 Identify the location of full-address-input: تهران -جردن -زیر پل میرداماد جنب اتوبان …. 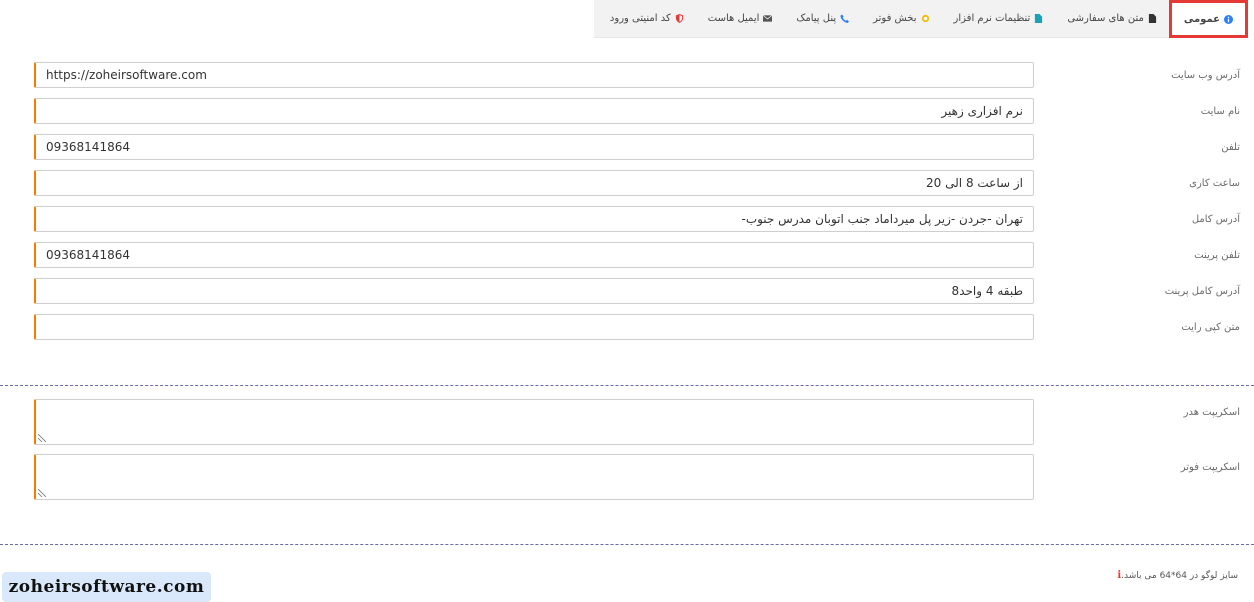
(534, 219).